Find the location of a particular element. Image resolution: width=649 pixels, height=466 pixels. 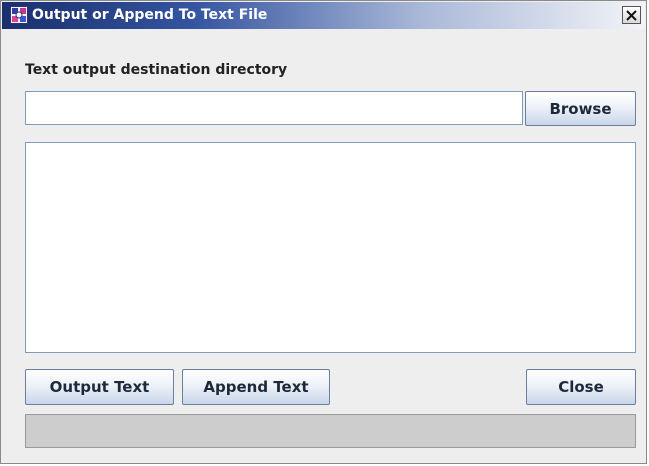

destination-label: Text output destination directory is located at coordinates (156, 70).